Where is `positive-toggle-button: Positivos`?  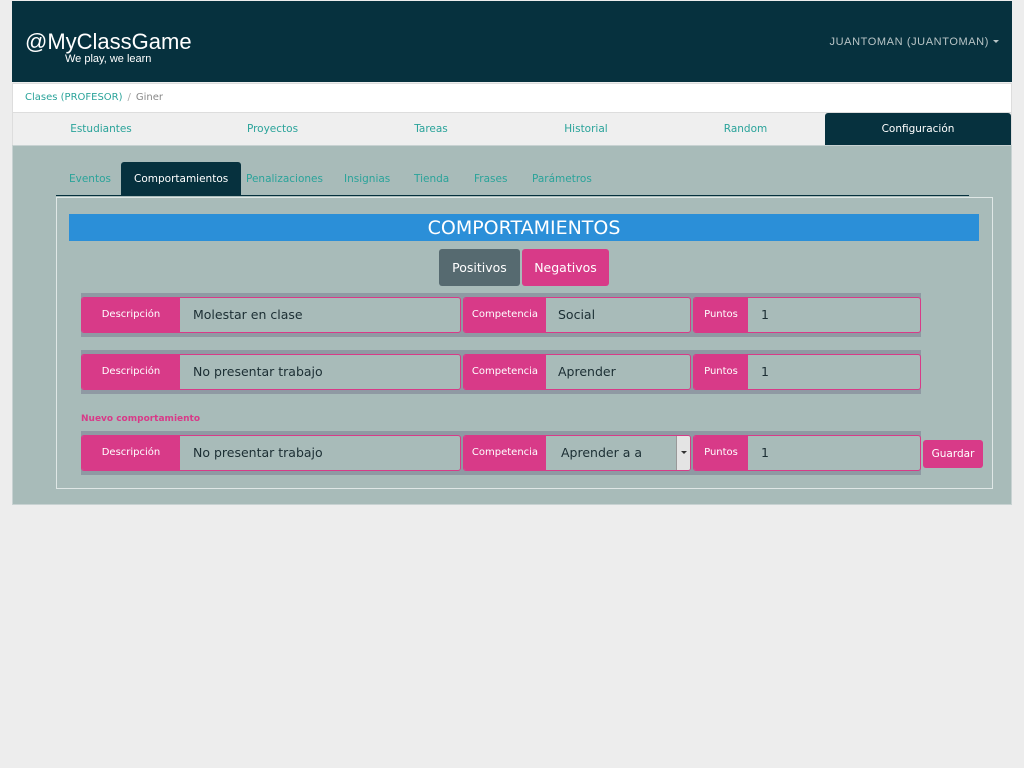
positive-toggle-button: Positivos is located at coordinates (479, 267).